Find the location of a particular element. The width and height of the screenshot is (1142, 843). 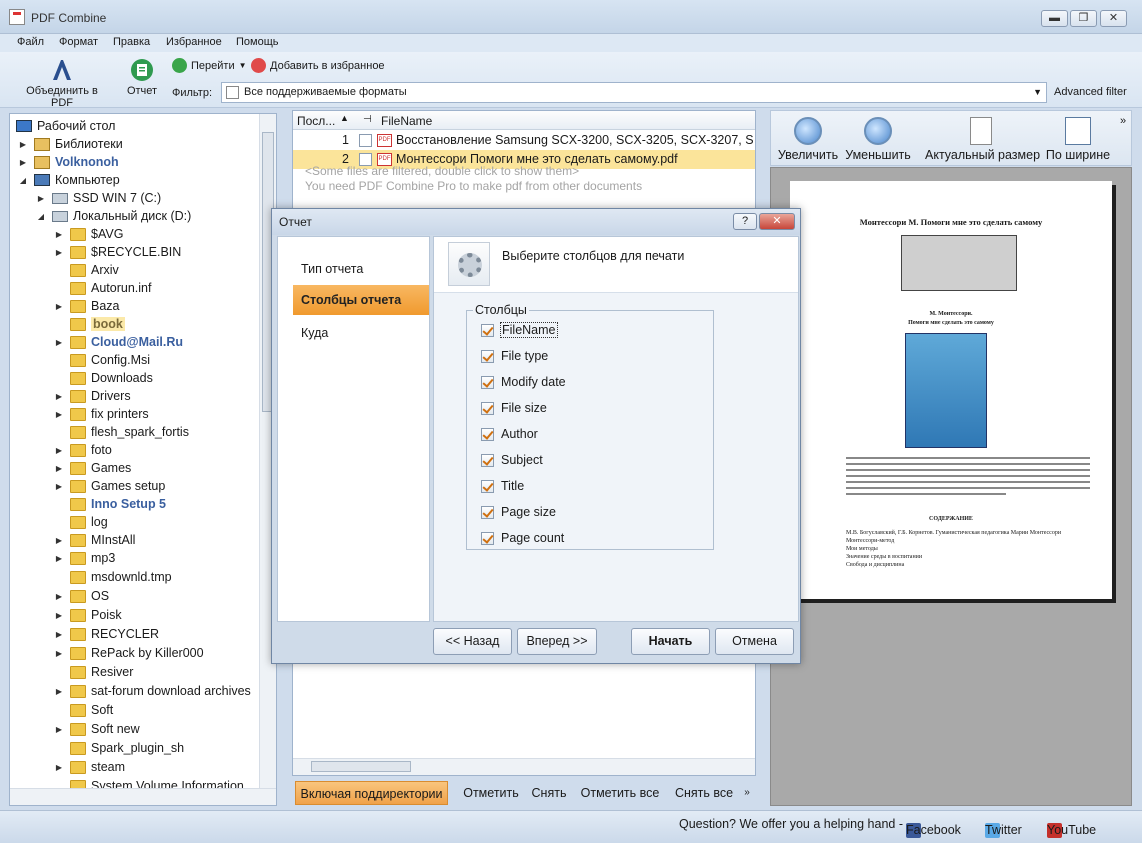

include-subdirs-toggle: Включая поддиректории is located at coordinates (371, 793).